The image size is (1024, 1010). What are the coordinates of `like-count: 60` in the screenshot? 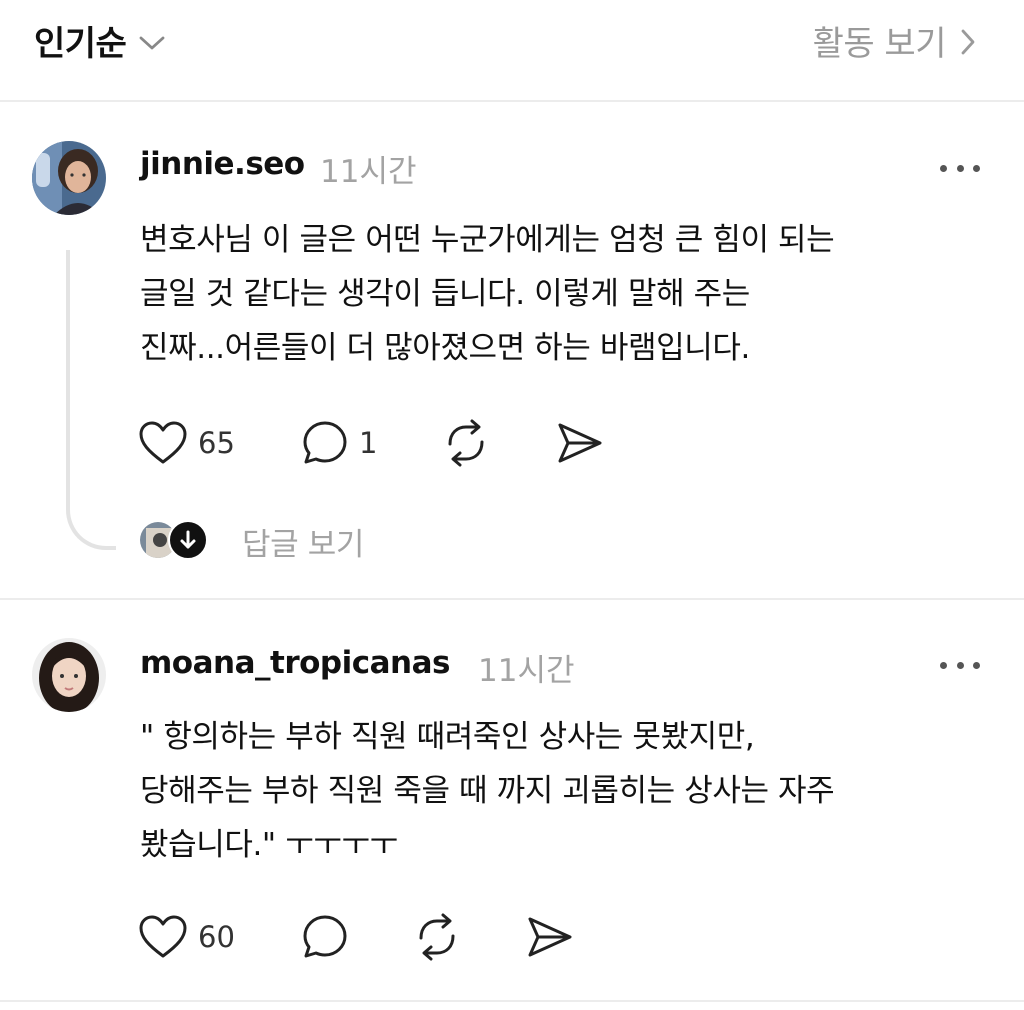 It's located at (216, 937).